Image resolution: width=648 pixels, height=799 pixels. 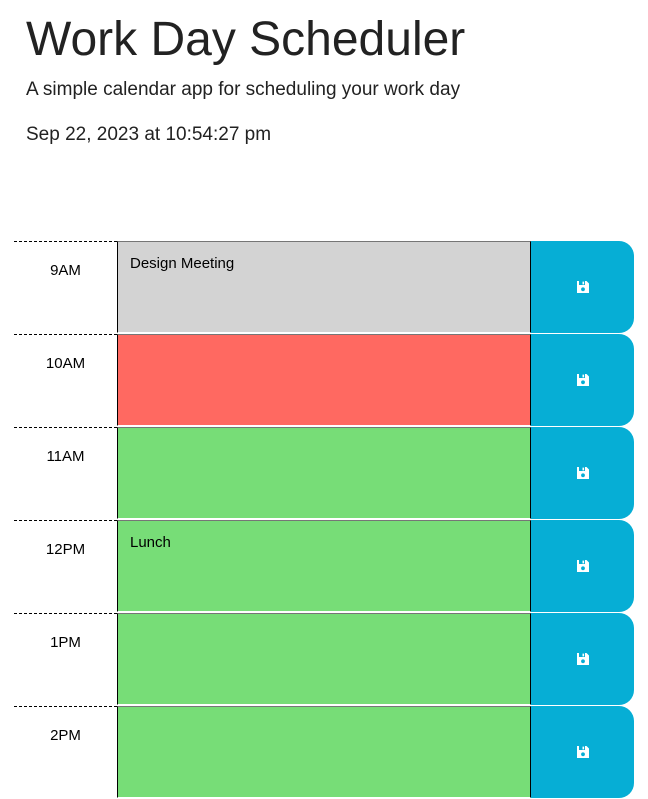 What do you see at coordinates (65, 566) in the screenshot?
I see `hour-label: 12PM` at bounding box center [65, 566].